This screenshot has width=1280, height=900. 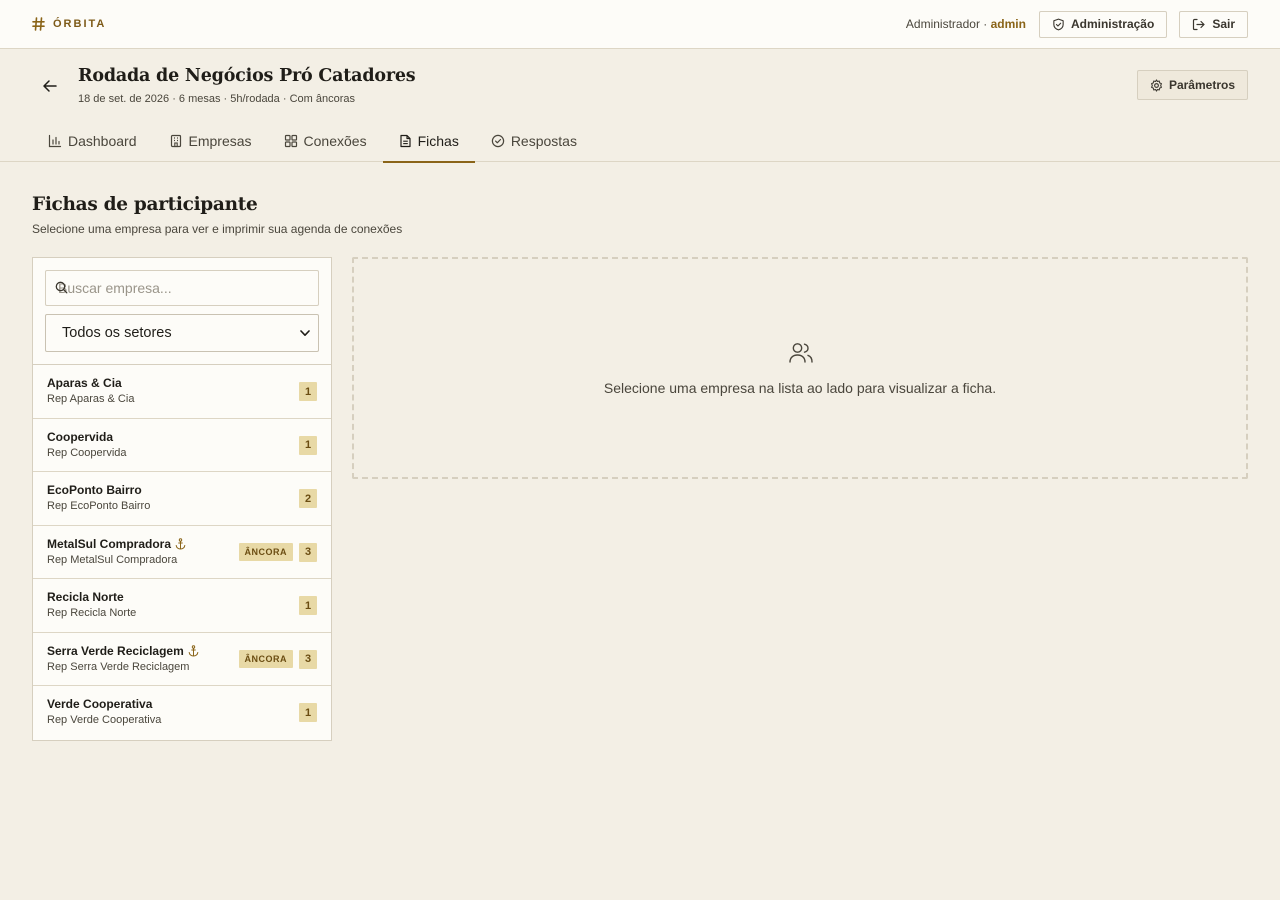 I want to click on brand: ÓRBITA, so click(x=69, y=24).